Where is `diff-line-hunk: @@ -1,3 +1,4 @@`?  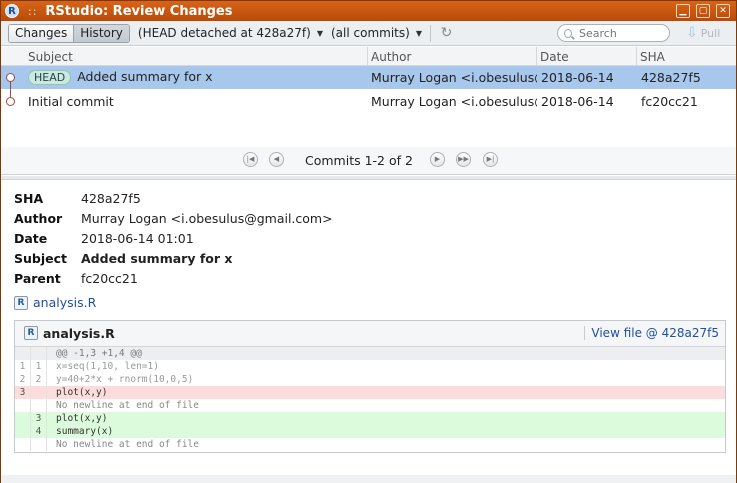
diff-line-hunk: @@ -1,3 +1,4 @@ is located at coordinates (370, 353).